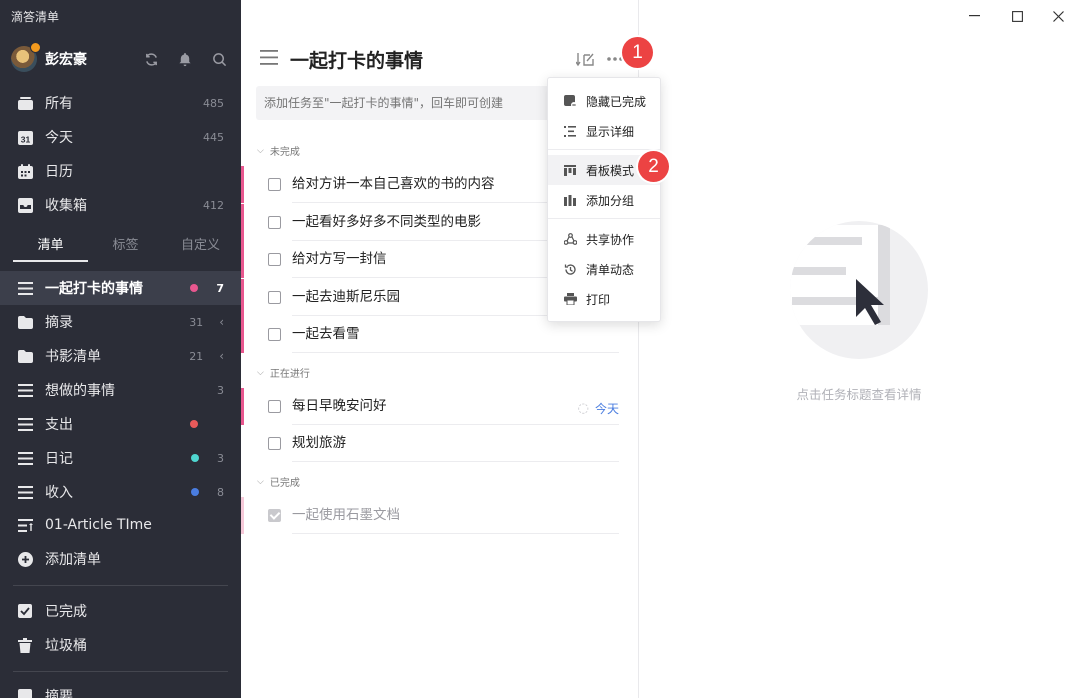  Describe the element at coordinates (610, 131) in the screenshot. I see `menu-item-label: 显示详细` at that location.